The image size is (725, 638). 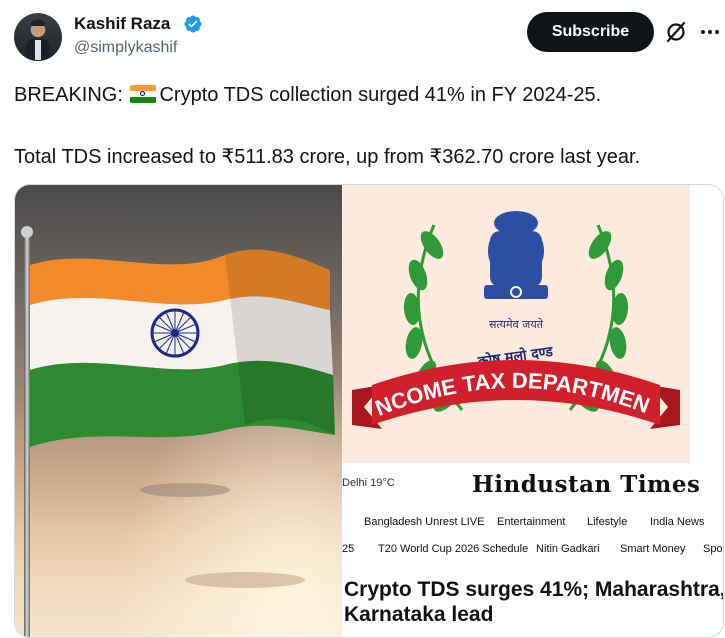 What do you see at coordinates (453, 549) in the screenshot?
I see `nav-item: T20 World Cup 2026 Schedule` at bounding box center [453, 549].